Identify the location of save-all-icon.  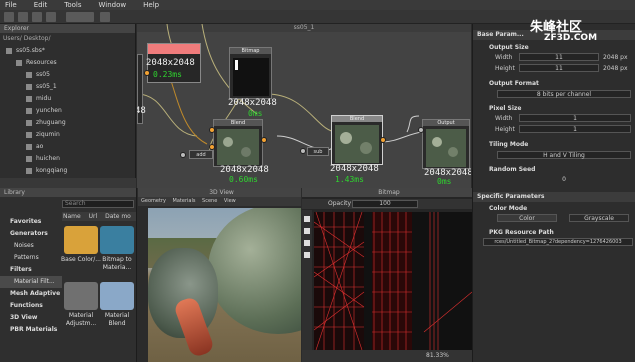
(51, 17).